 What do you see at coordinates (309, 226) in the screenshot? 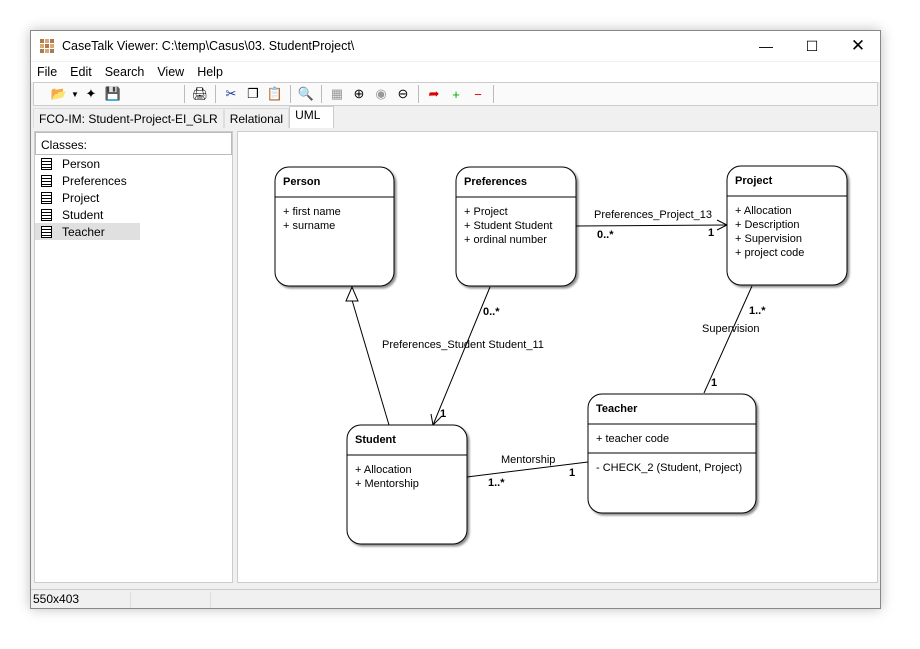
I see `class-attribute: + surname` at bounding box center [309, 226].